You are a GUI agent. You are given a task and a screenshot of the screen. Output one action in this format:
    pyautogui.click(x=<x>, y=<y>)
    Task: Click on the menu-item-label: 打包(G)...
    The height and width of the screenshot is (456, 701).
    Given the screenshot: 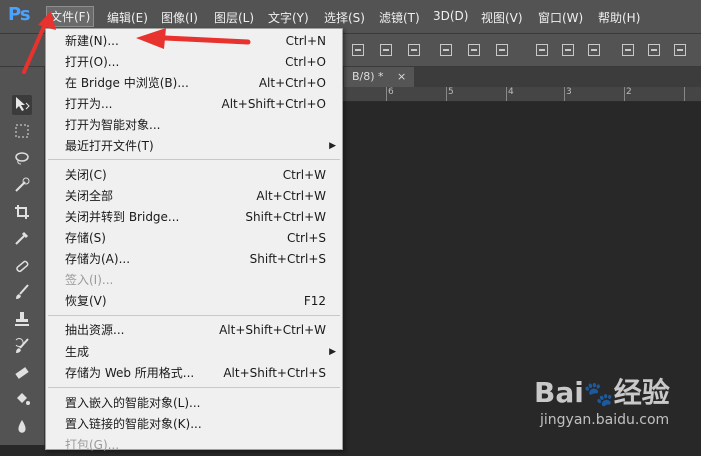 What is the action you would take?
    pyautogui.click(x=92, y=445)
    